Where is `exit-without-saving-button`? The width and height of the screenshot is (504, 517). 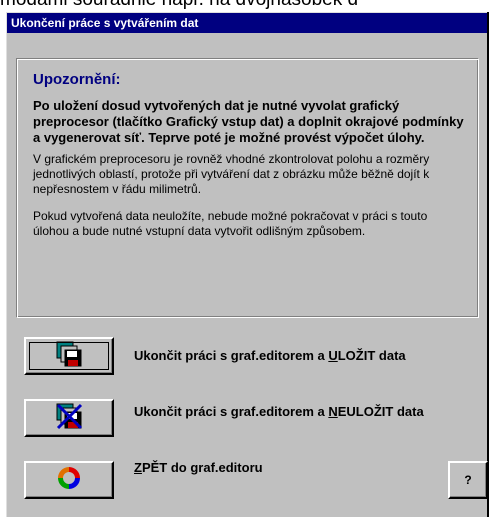 exit-without-saving-button is located at coordinates (69, 418).